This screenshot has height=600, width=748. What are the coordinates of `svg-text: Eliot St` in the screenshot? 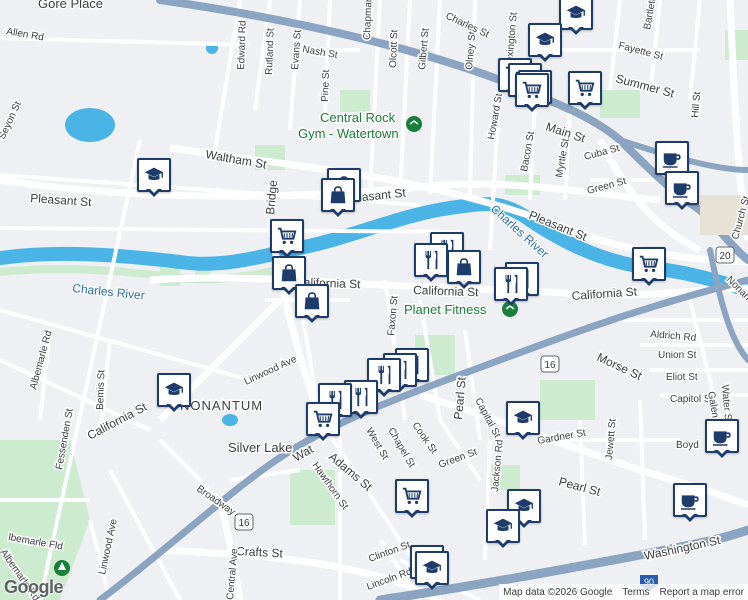 It's located at (682, 377).